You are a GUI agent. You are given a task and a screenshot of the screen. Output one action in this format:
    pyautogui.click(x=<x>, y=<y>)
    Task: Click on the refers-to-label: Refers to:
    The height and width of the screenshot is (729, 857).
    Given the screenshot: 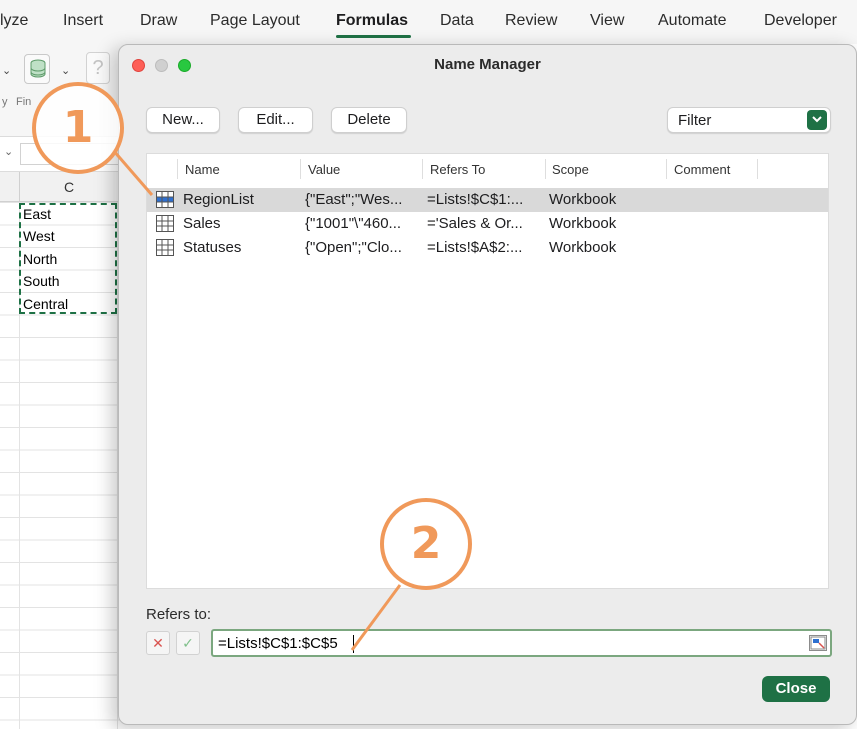 What is the action you would take?
    pyautogui.click(x=179, y=614)
    